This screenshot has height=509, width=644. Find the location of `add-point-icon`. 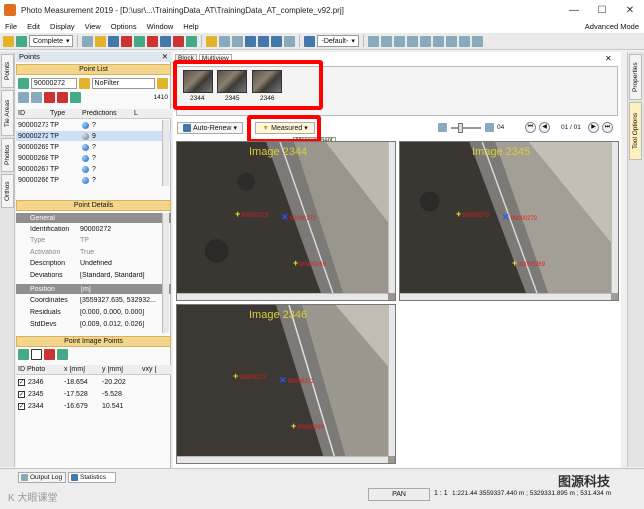

add-point-icon is located at coordinates (23, 97).